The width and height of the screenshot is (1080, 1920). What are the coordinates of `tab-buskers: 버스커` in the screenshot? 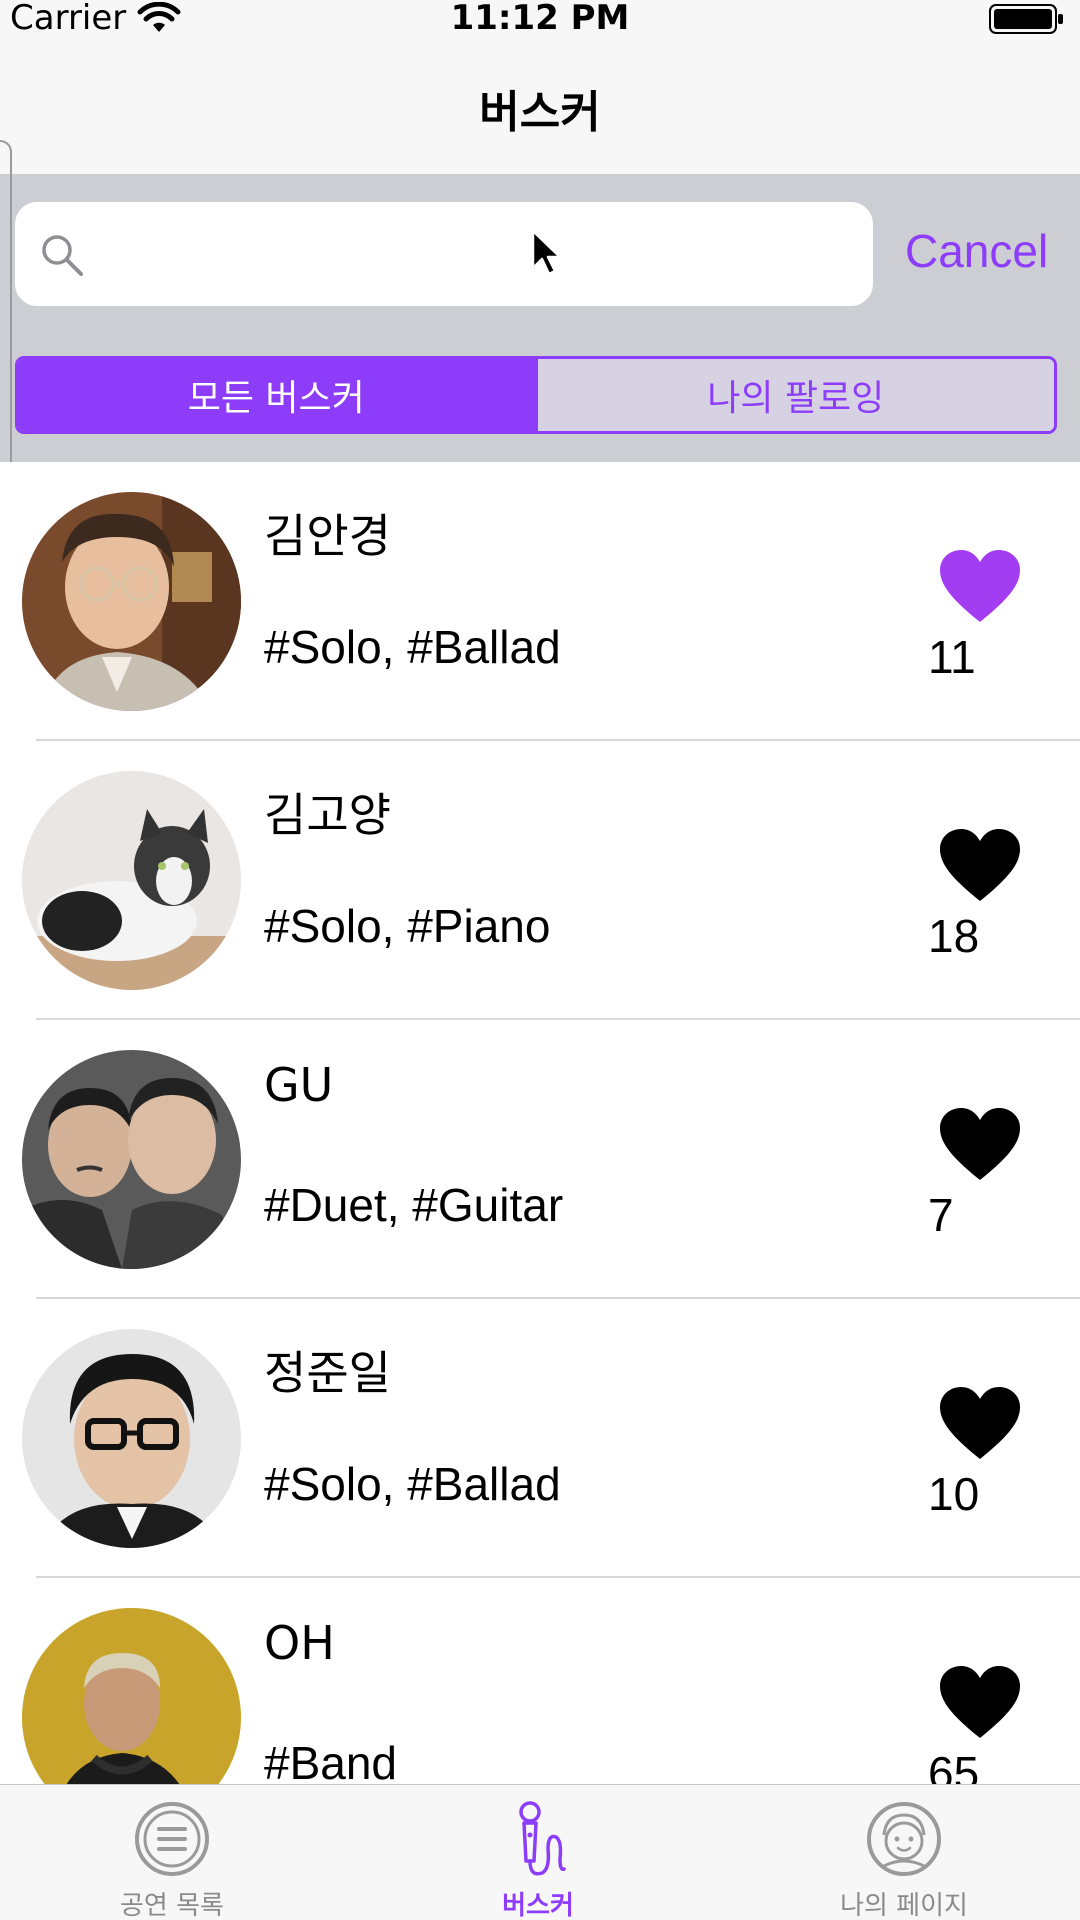 It's located at (538, 1852).